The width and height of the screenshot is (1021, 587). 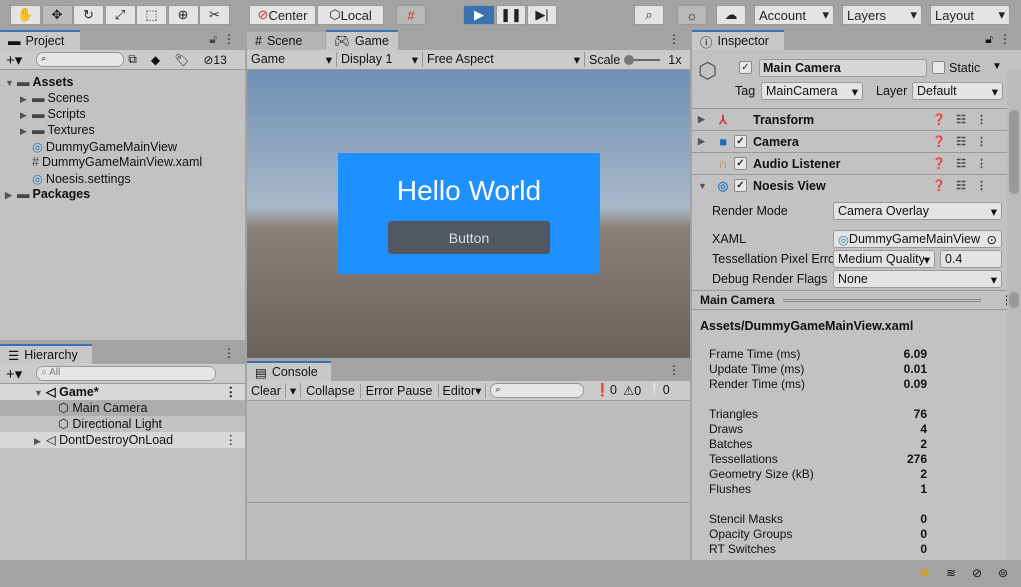 I want to click on custom-tool-icon: ✂, so click(x=214, y=15).